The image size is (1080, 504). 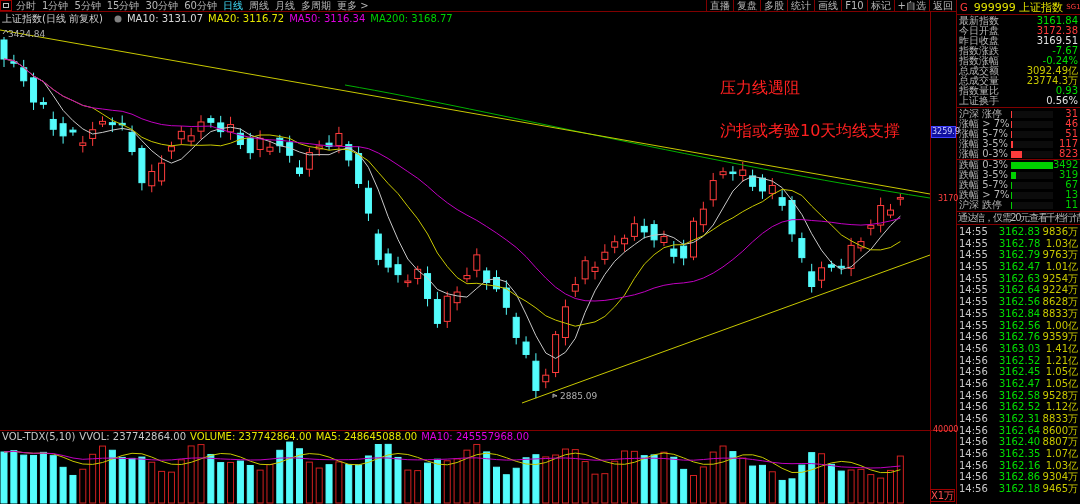 I want to click on toolbar-button: 统计, so click(x=801, y=5).